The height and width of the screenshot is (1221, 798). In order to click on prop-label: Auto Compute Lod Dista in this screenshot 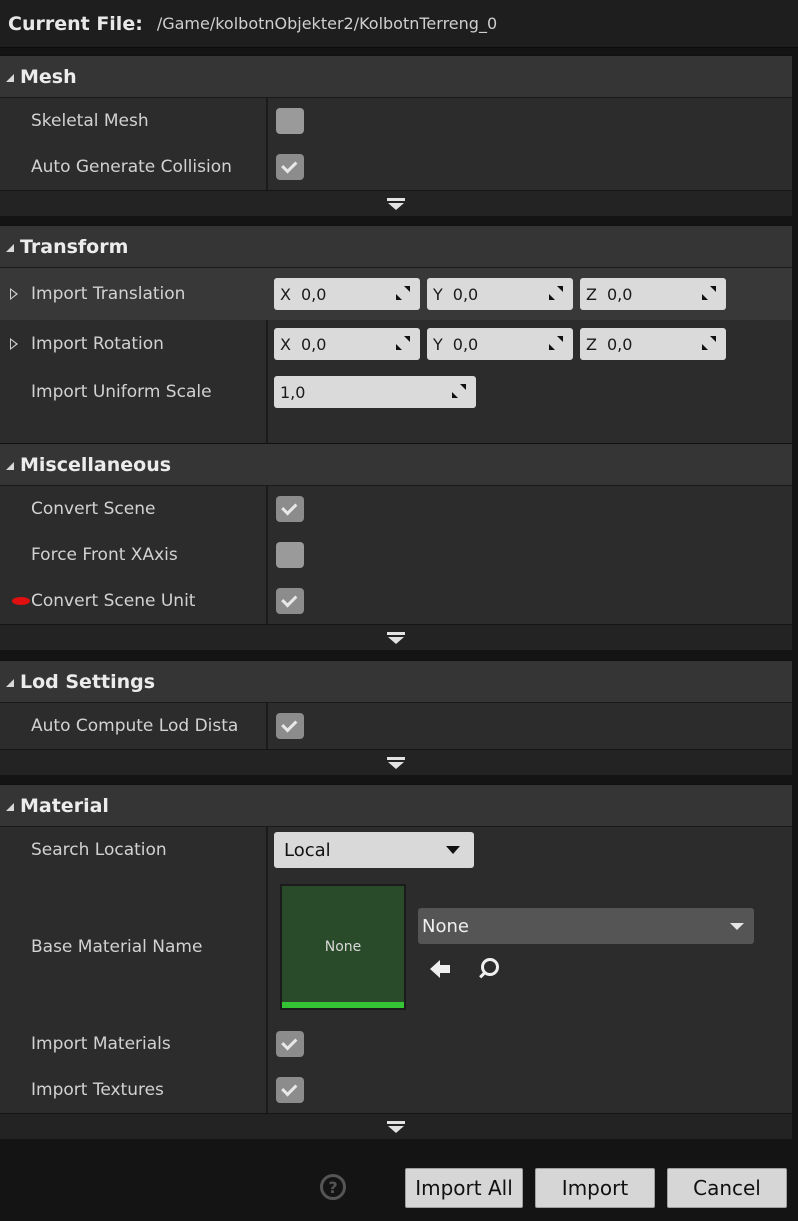, I will do `click(135, 726)`.